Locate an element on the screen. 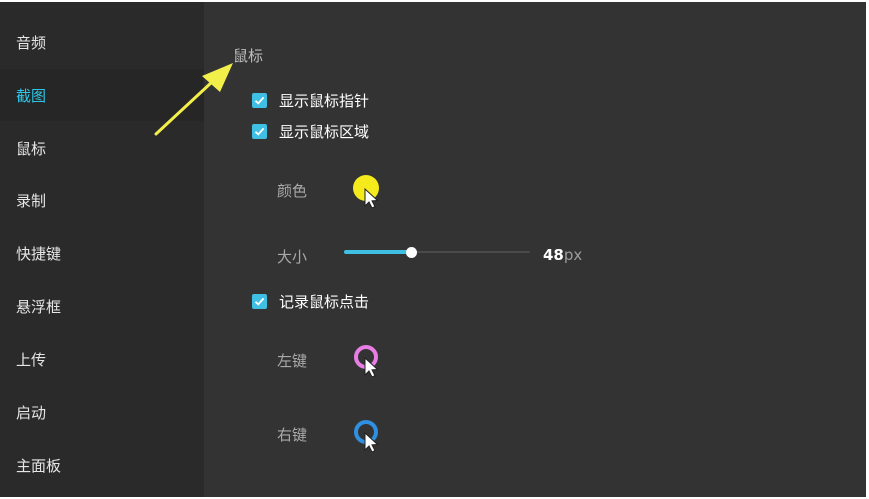 The width and height of the screenshot is (869, 499). sidebar-item-label: 鼠标 is located at coordinates (31, 148).